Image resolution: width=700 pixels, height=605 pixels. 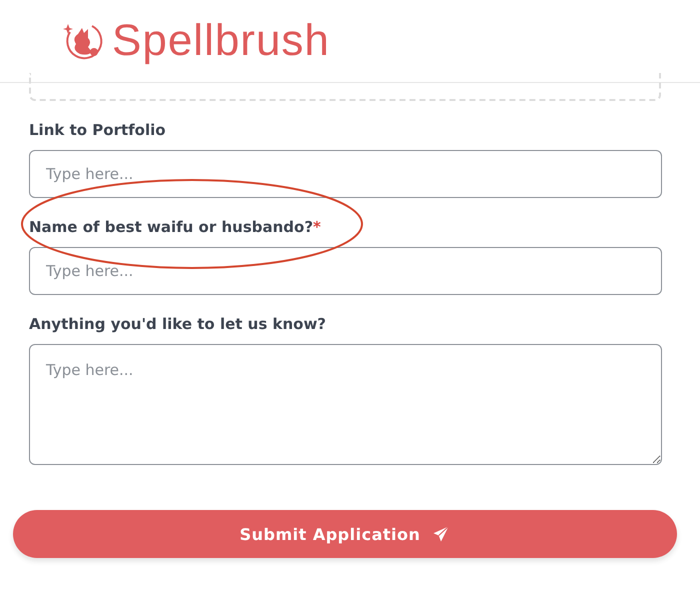 I want to click on field-label: Link to Portfolio, so click(x=98, y=130).